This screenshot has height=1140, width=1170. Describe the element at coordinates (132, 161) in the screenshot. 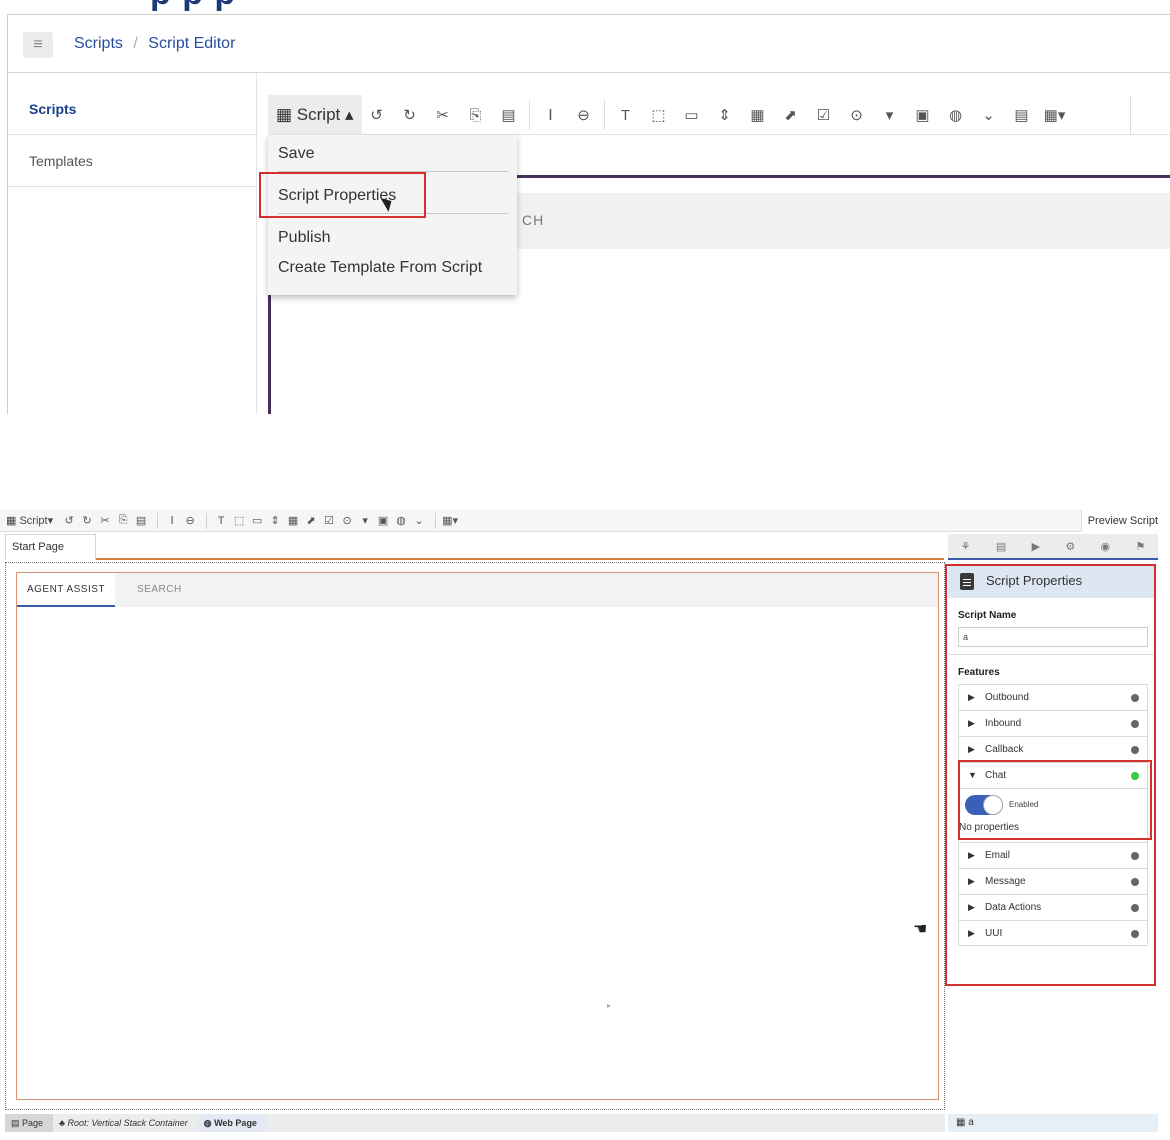

I see `sidebar-item-templates: Templates` at that location.